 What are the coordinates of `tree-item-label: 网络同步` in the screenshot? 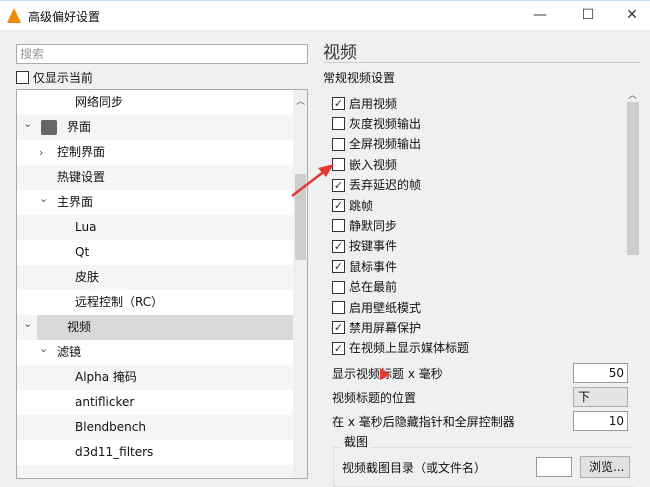 It's located at (99, 102).